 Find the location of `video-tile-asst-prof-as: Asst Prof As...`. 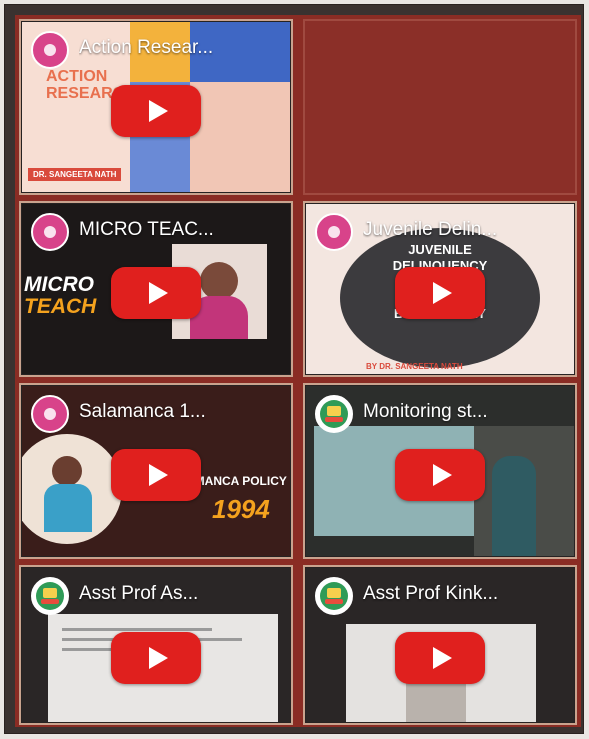

video-tile-asst-prof-as: Asst Prof As... is located at coordinates (156, 645).